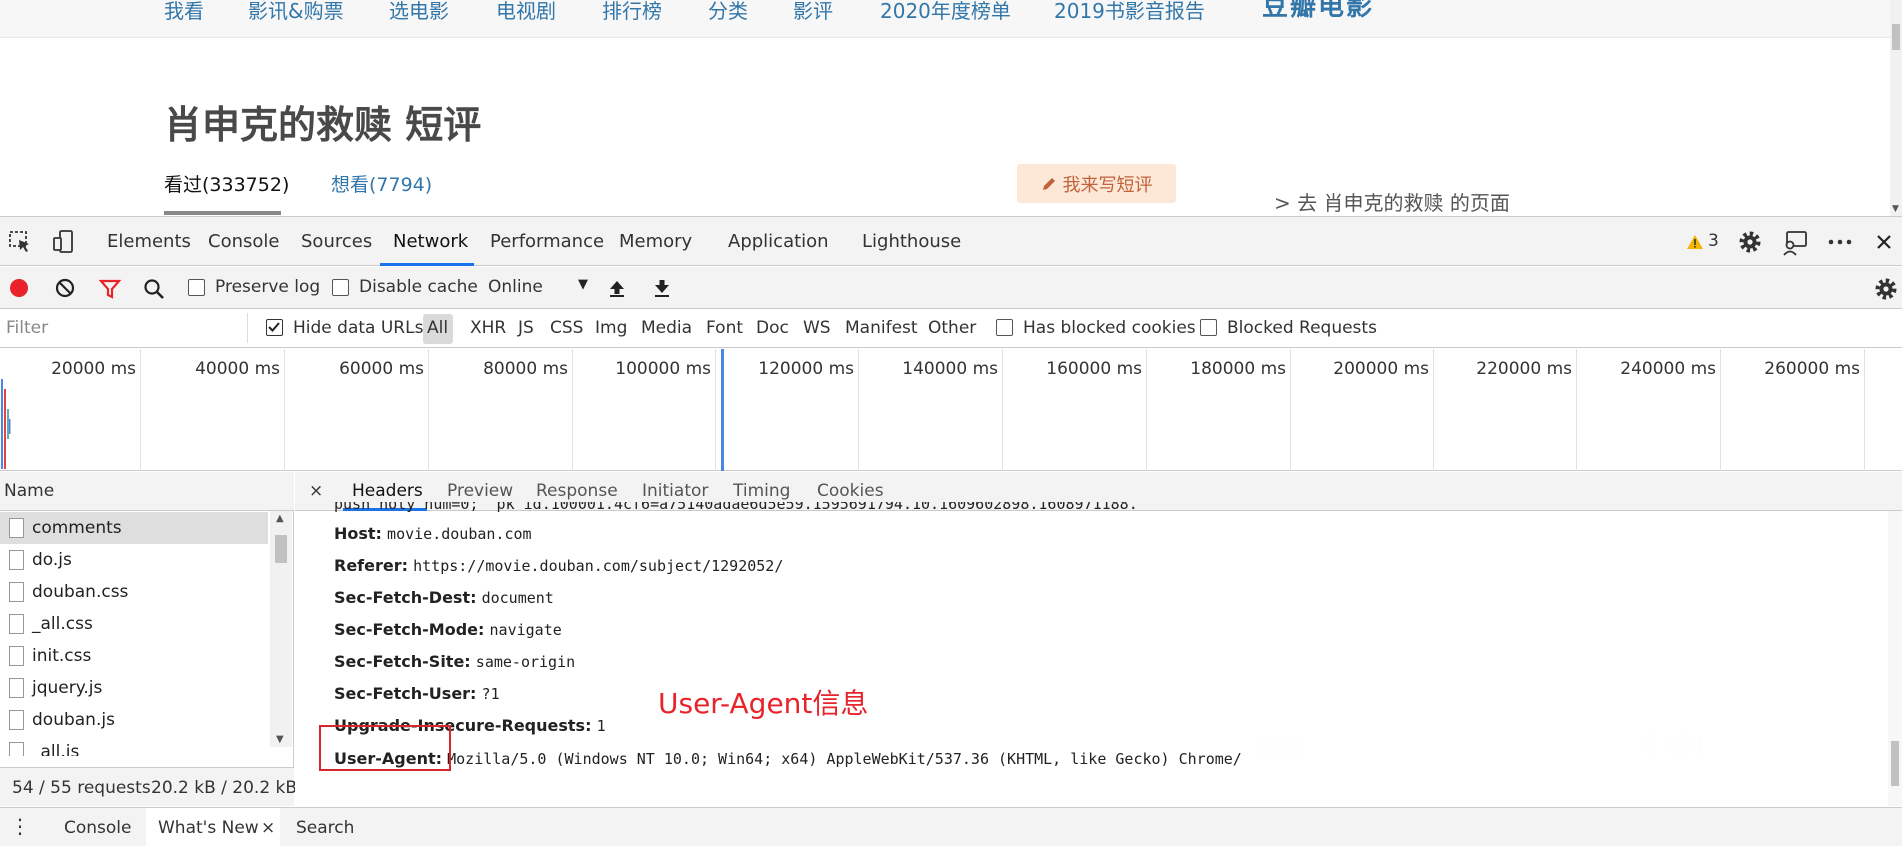 The width and height of the screenshot is (1902, 846). What do you see at coordinates (728, 12) in the screenshot?
I see `nav-item-categories: 分类` at bounding box center [728, 12].